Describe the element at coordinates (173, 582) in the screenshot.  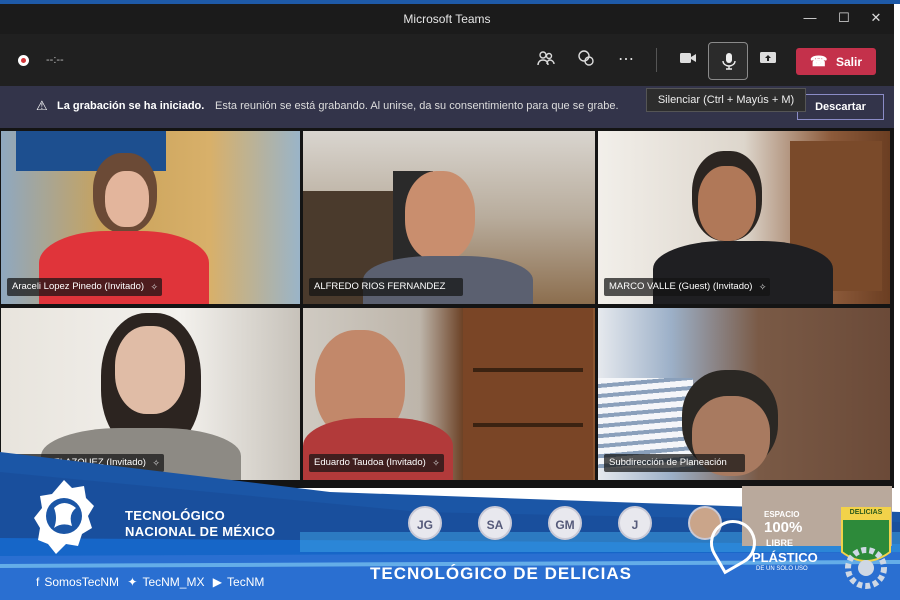
I see `twitter-handle: TecNM_MX` at that location.